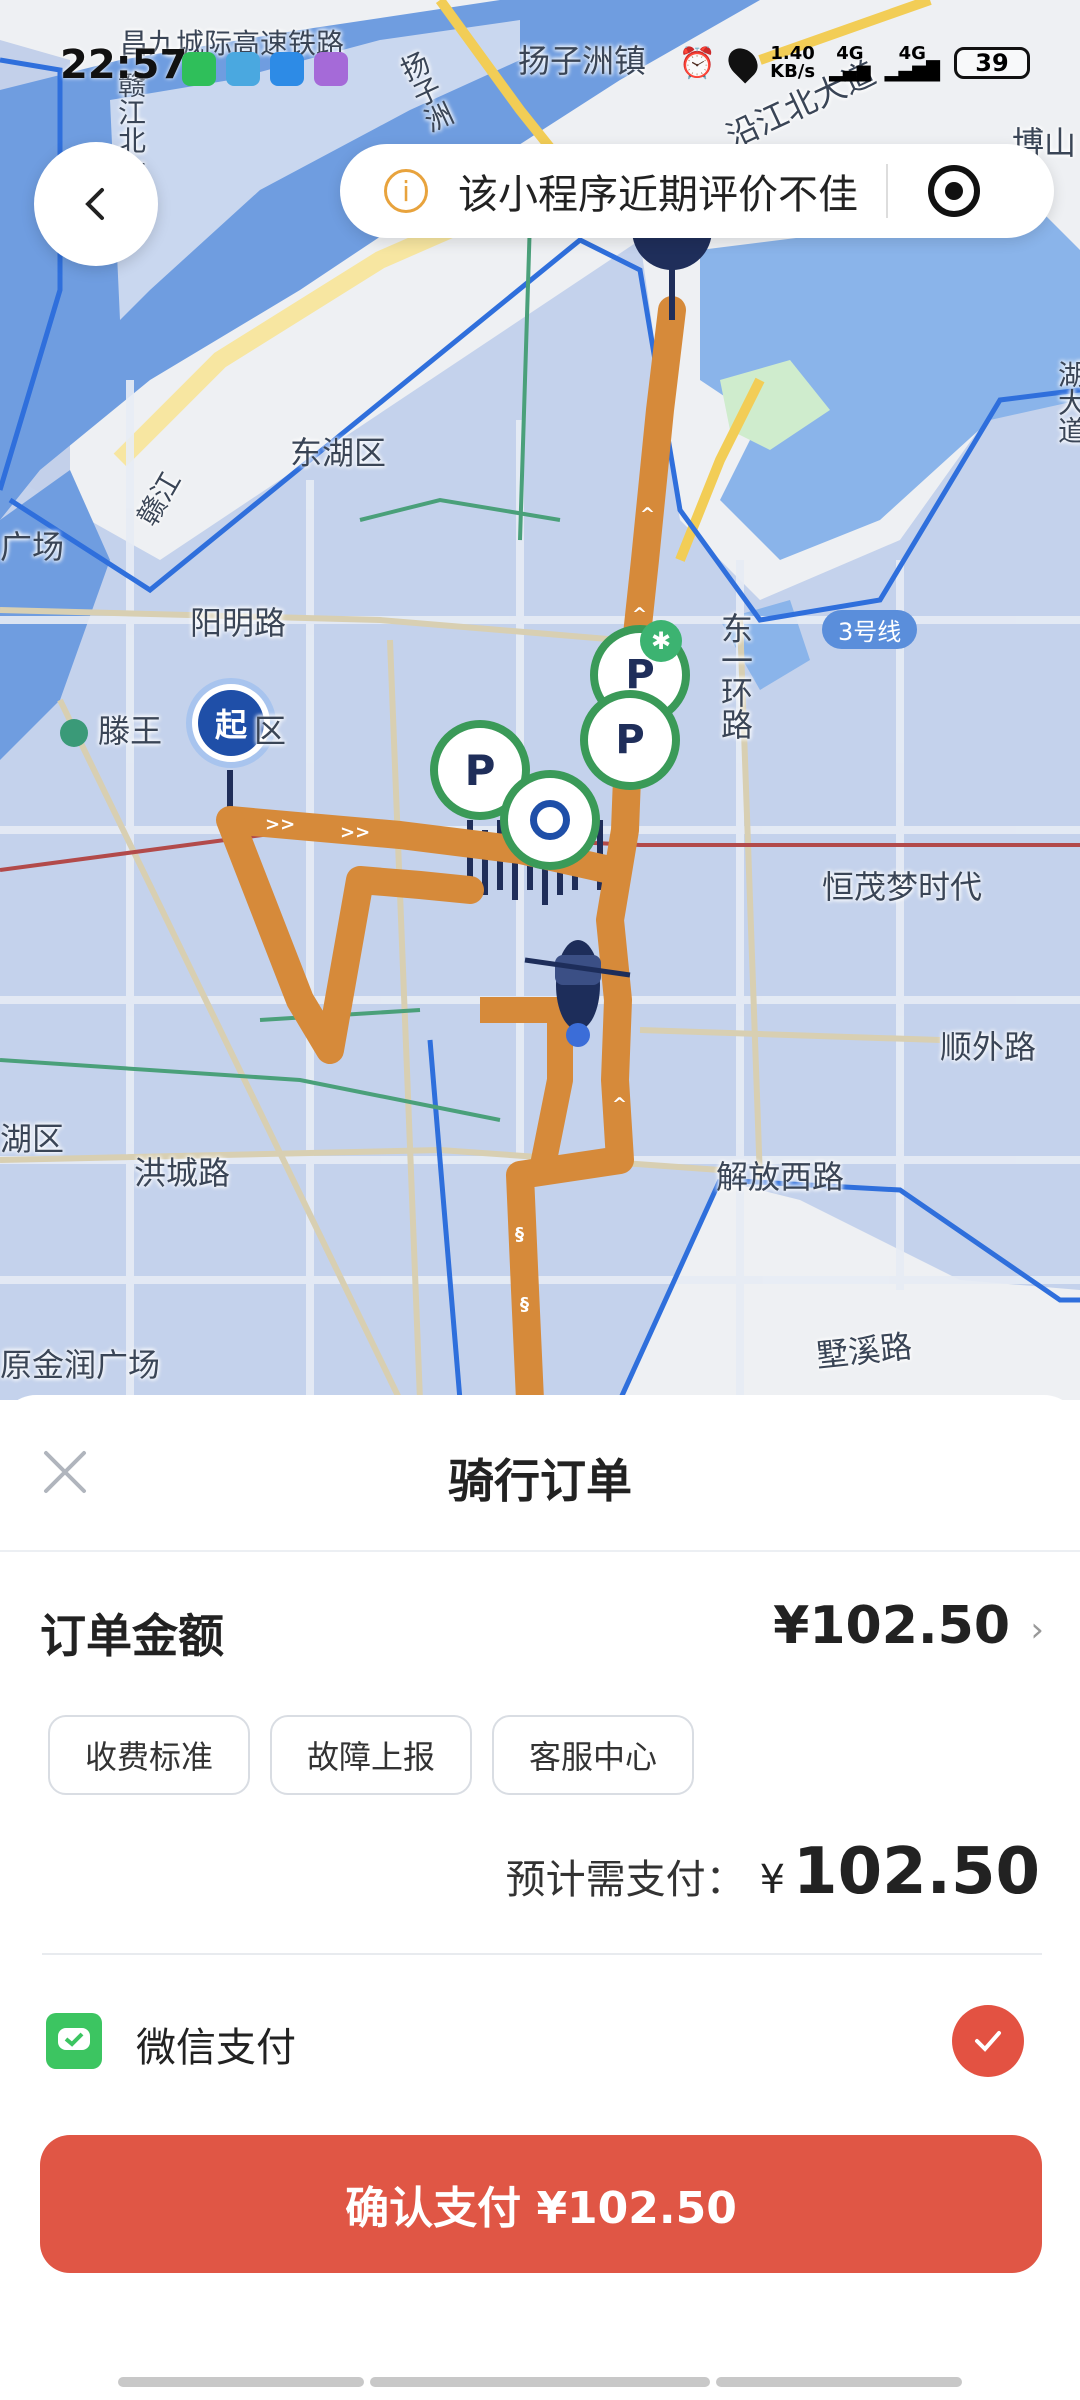 The image size is (1080, 2400). Describe the element at coordinates (870, 629) in the screenshot. I see `metro-line-badge: 3号线` at that location.